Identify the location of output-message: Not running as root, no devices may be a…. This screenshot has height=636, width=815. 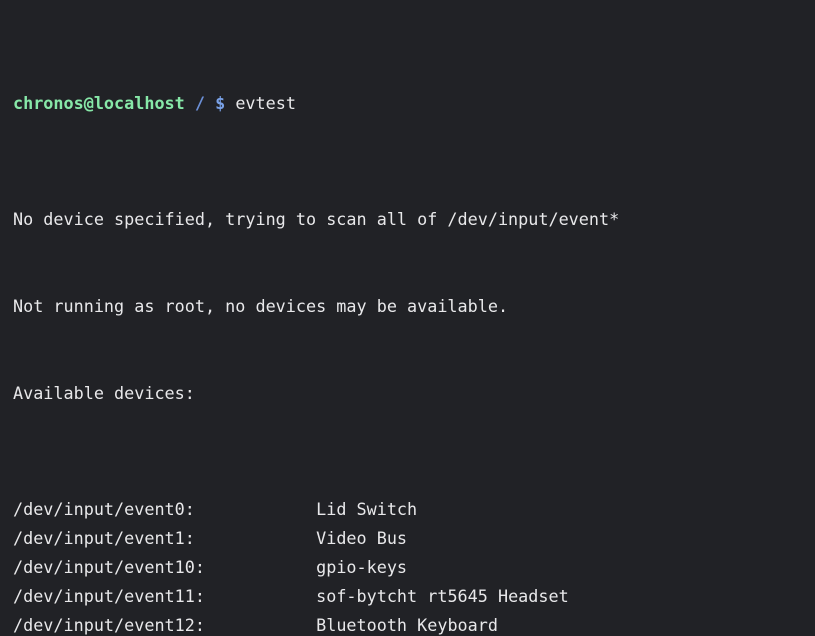
(261, 306).